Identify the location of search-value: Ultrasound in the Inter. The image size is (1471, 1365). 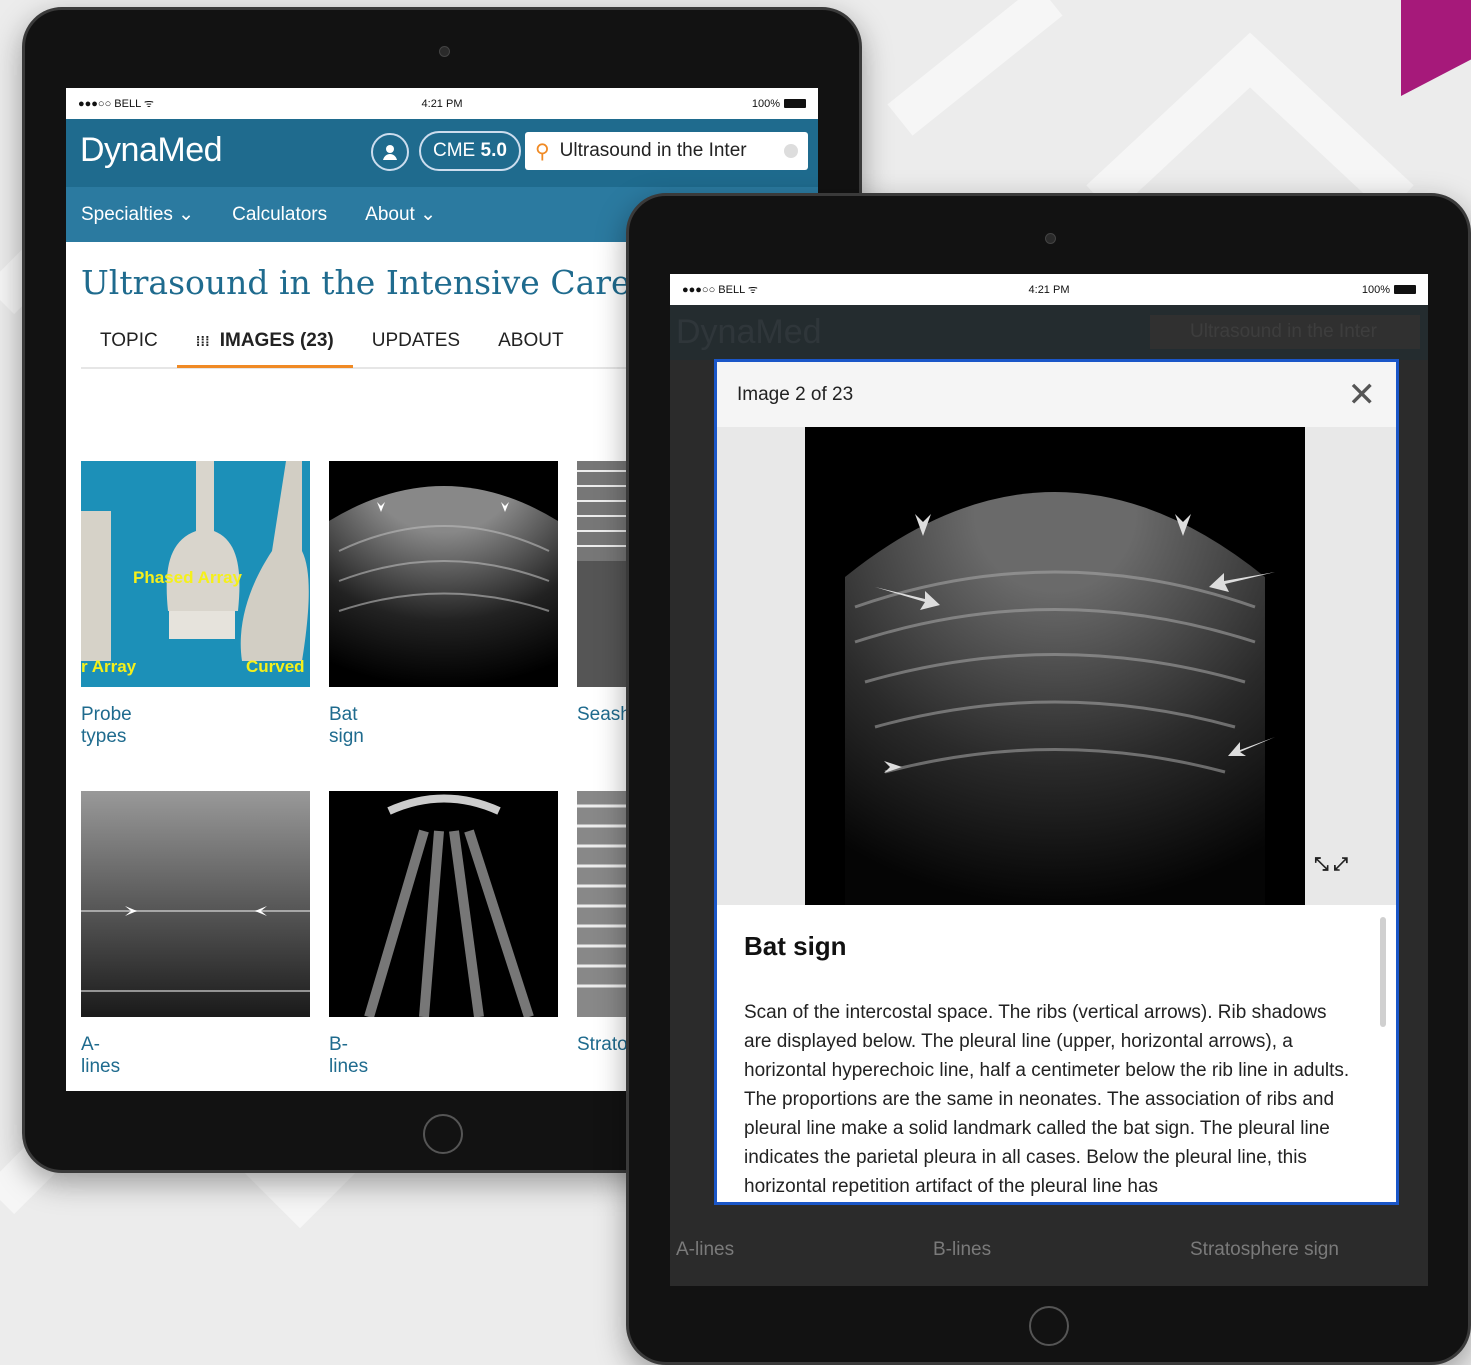
(653, 150).